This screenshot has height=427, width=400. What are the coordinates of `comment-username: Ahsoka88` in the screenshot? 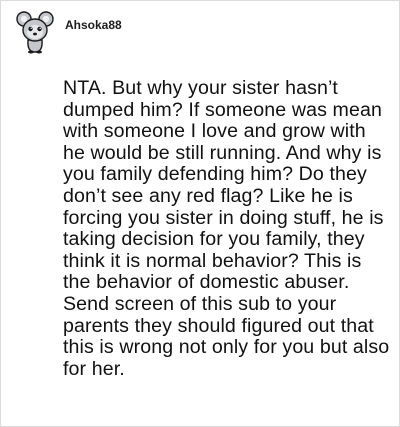 It's located at (93, 25).